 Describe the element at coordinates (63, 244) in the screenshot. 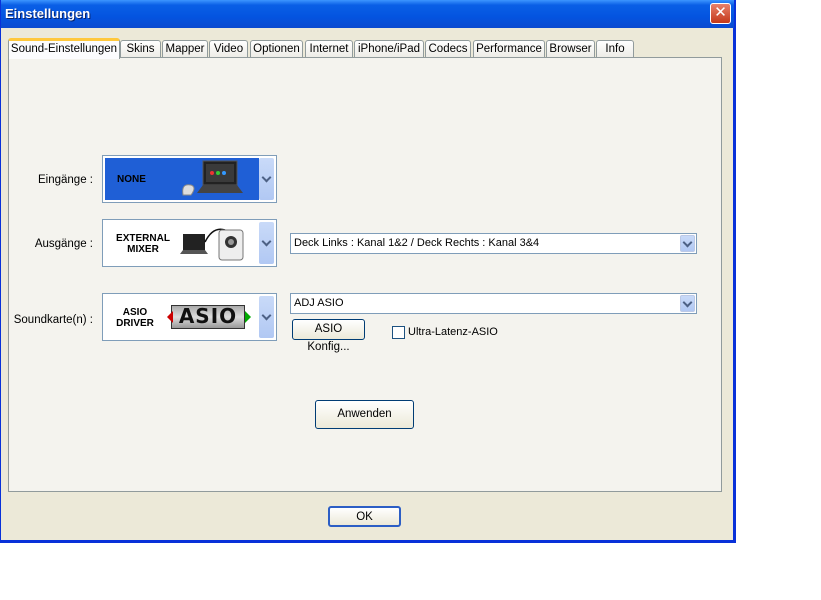

I see `outputs-label: Ausgänge :` at that location.